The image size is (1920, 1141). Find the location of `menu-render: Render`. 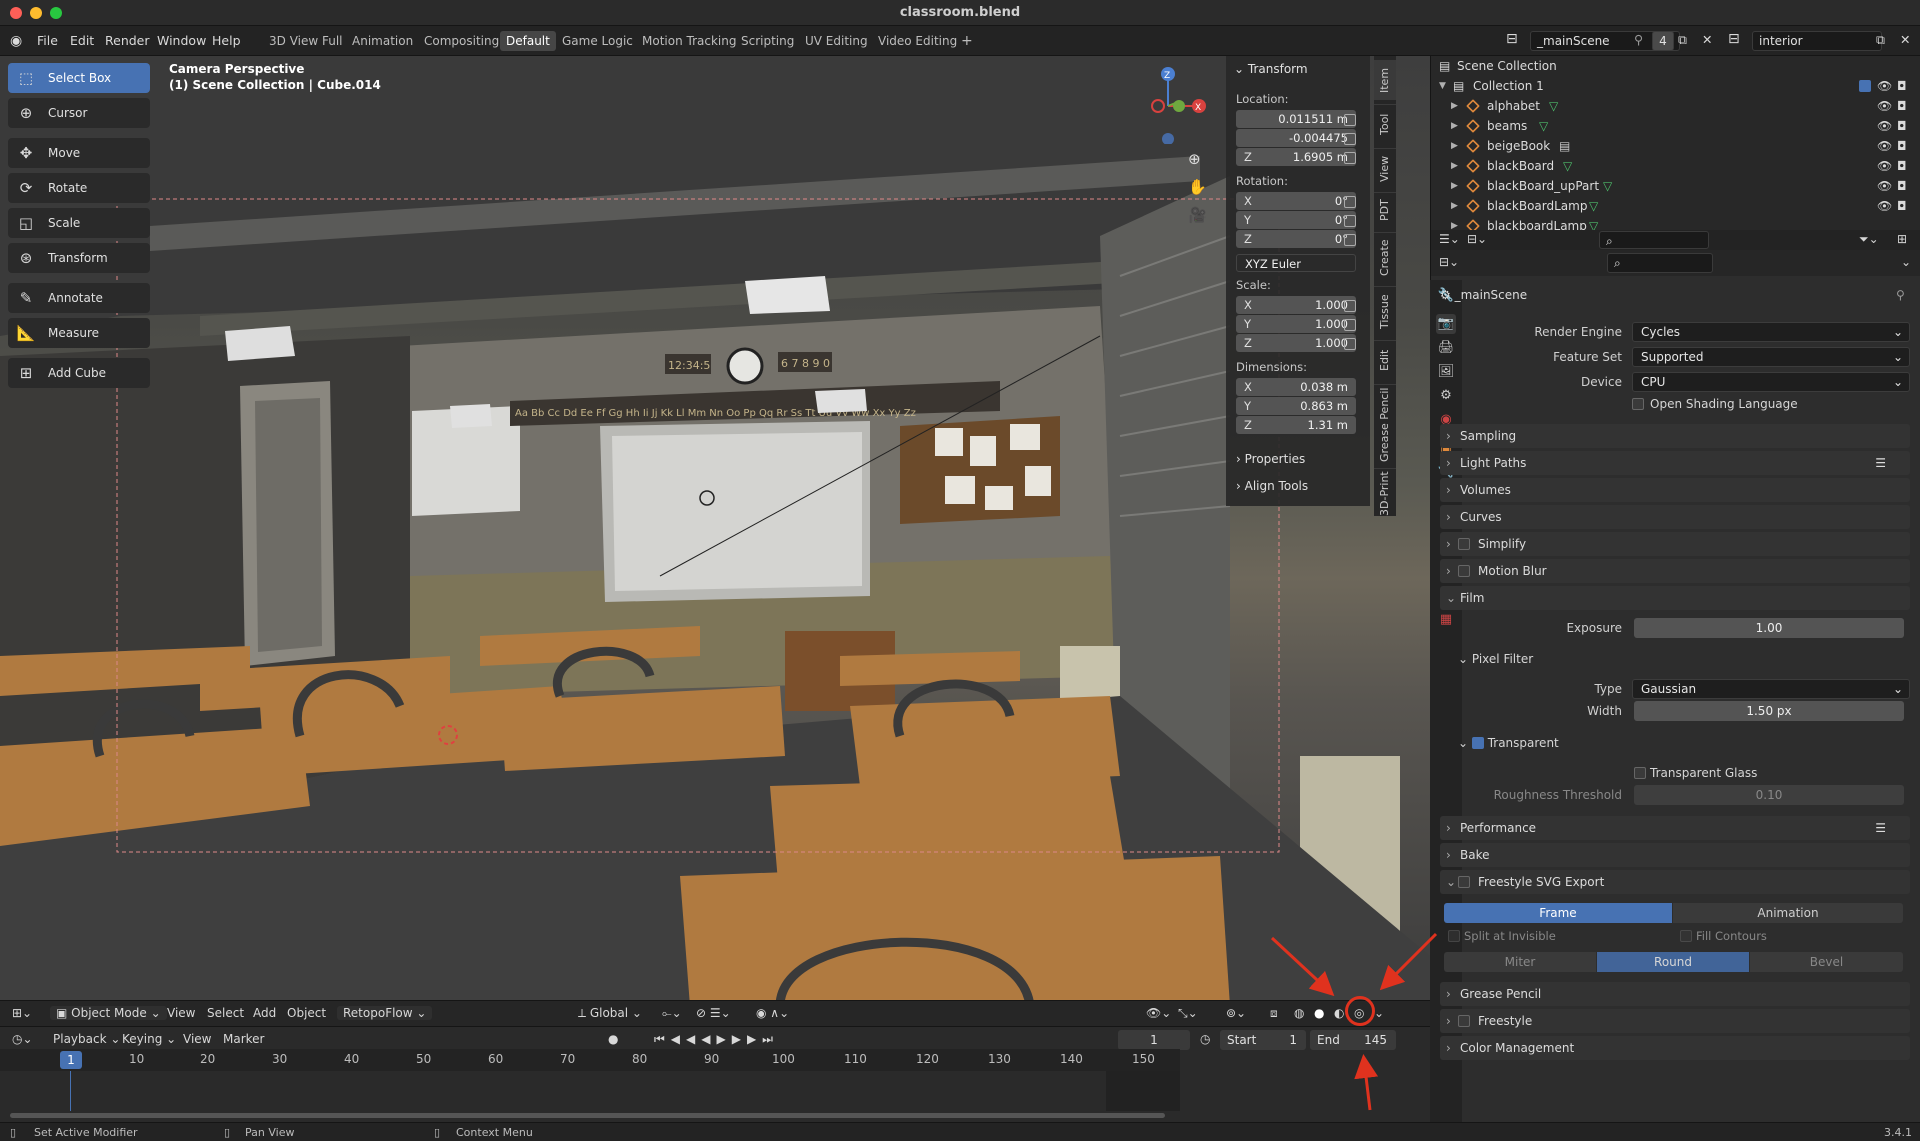

menu-render: Render is located at coordinates (127, 40).